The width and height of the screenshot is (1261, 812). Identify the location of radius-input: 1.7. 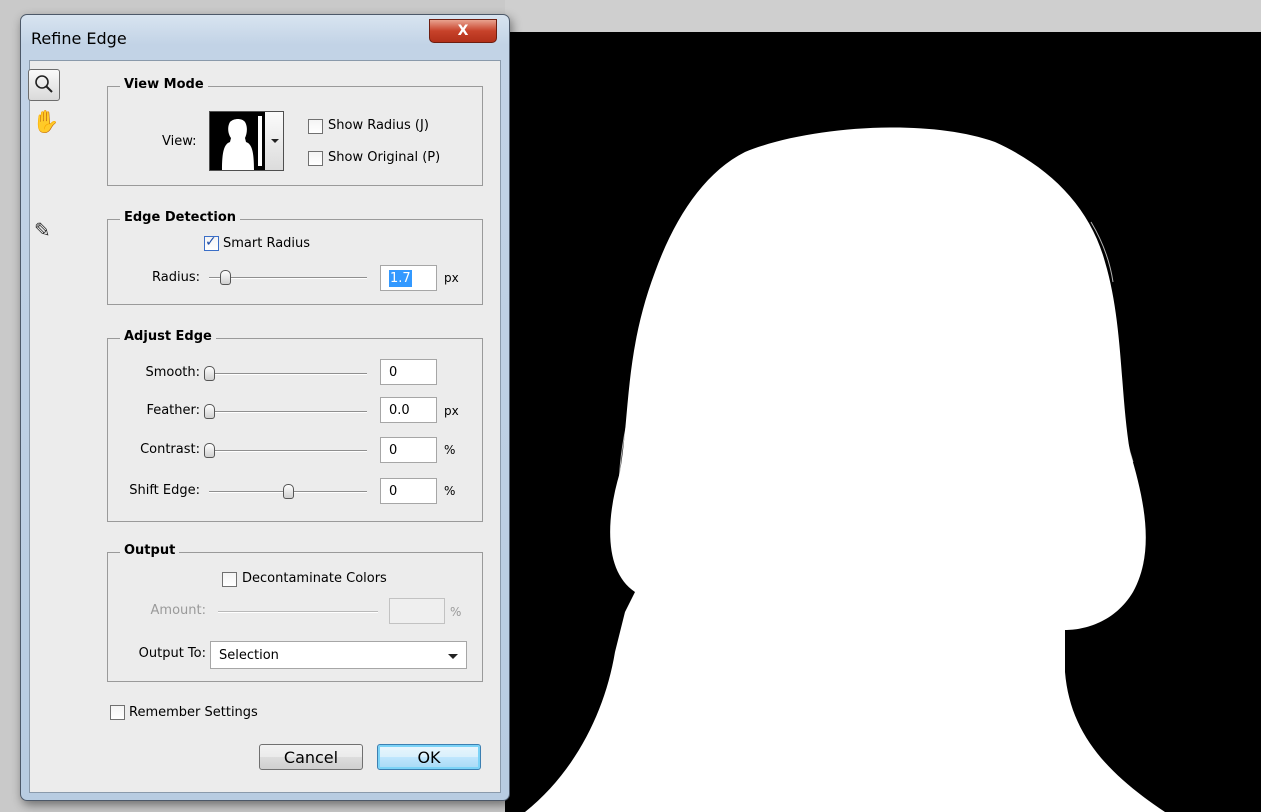
(408, 278).